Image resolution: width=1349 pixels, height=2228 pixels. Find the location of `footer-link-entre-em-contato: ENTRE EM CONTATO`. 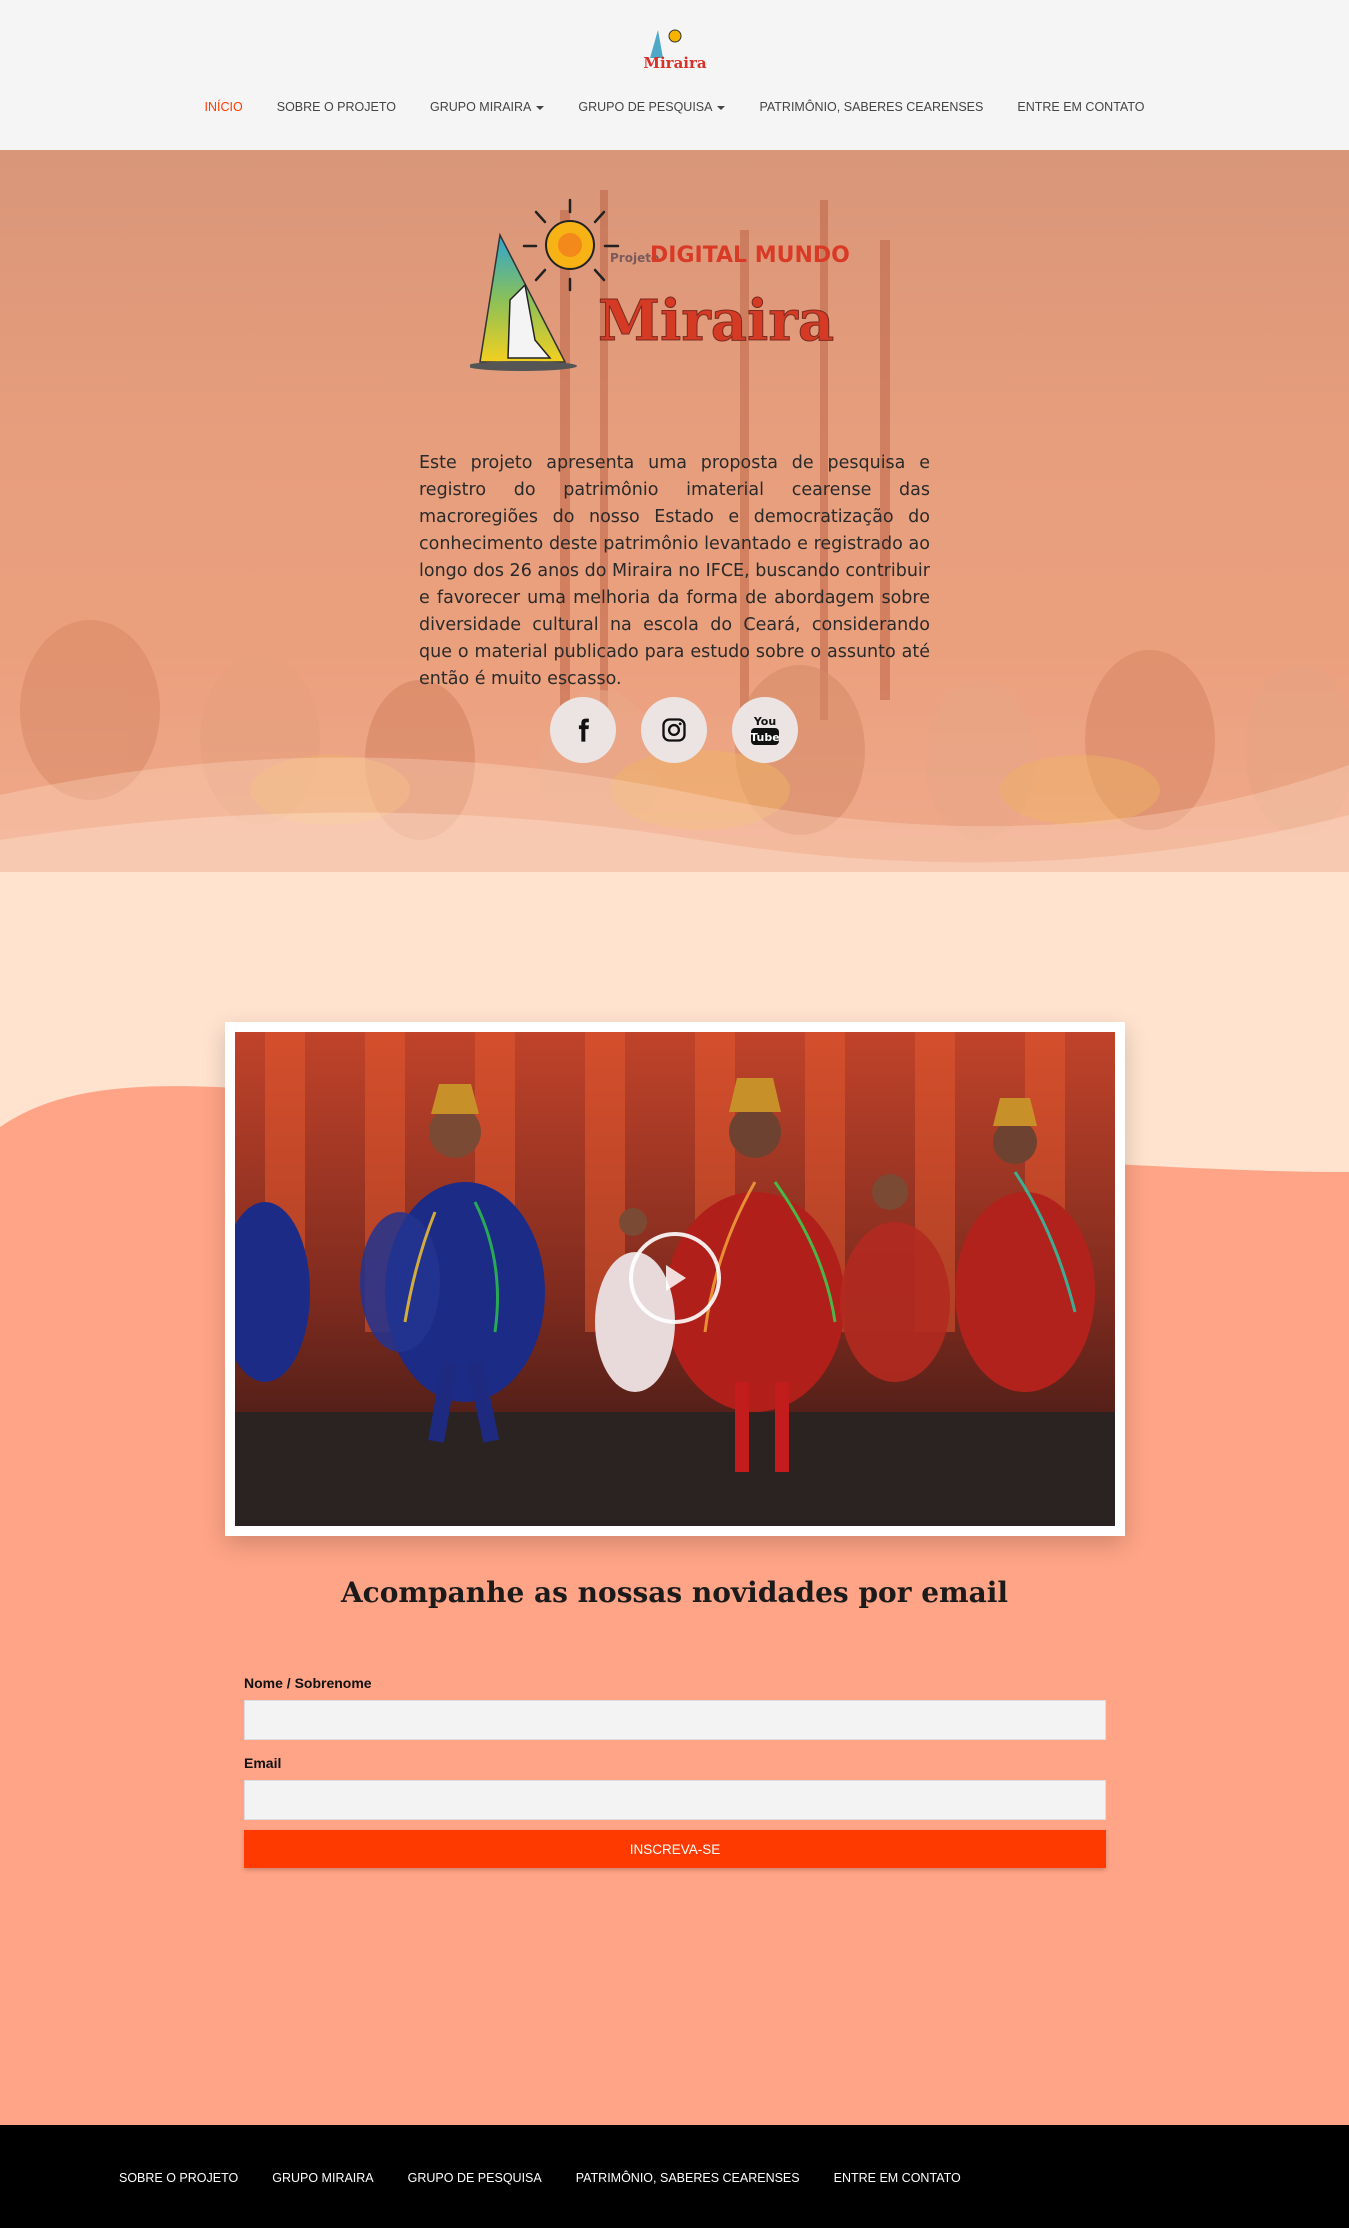

footer-link-entre-em-contato: ENTRE EM CONTATO is located at coordinates (897, 2178).